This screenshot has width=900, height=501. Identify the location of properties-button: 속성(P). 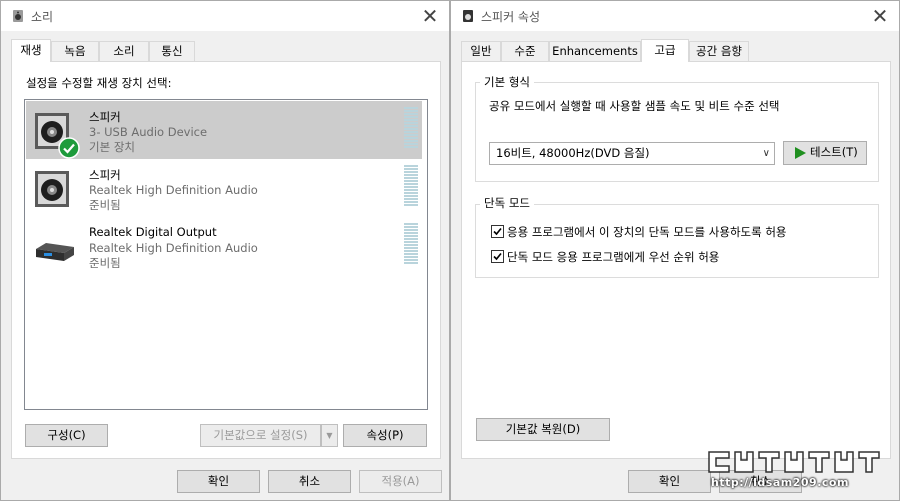
(385, 435).